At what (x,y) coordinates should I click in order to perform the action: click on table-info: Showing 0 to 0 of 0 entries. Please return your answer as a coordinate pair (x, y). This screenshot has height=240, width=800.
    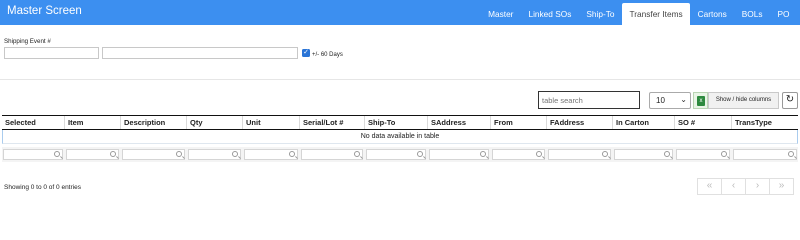
    Looking at the image, I should click on (42, 187).